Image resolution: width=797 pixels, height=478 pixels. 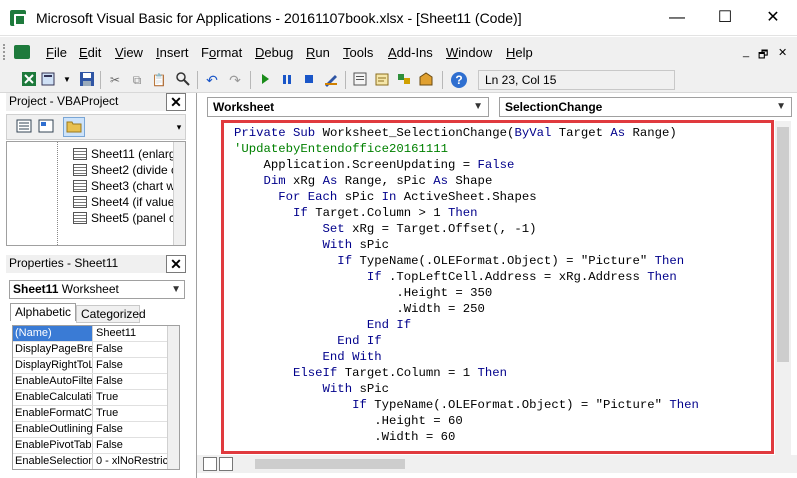 I want to click on maximize-button: ☐, so click(x=725, y=18).